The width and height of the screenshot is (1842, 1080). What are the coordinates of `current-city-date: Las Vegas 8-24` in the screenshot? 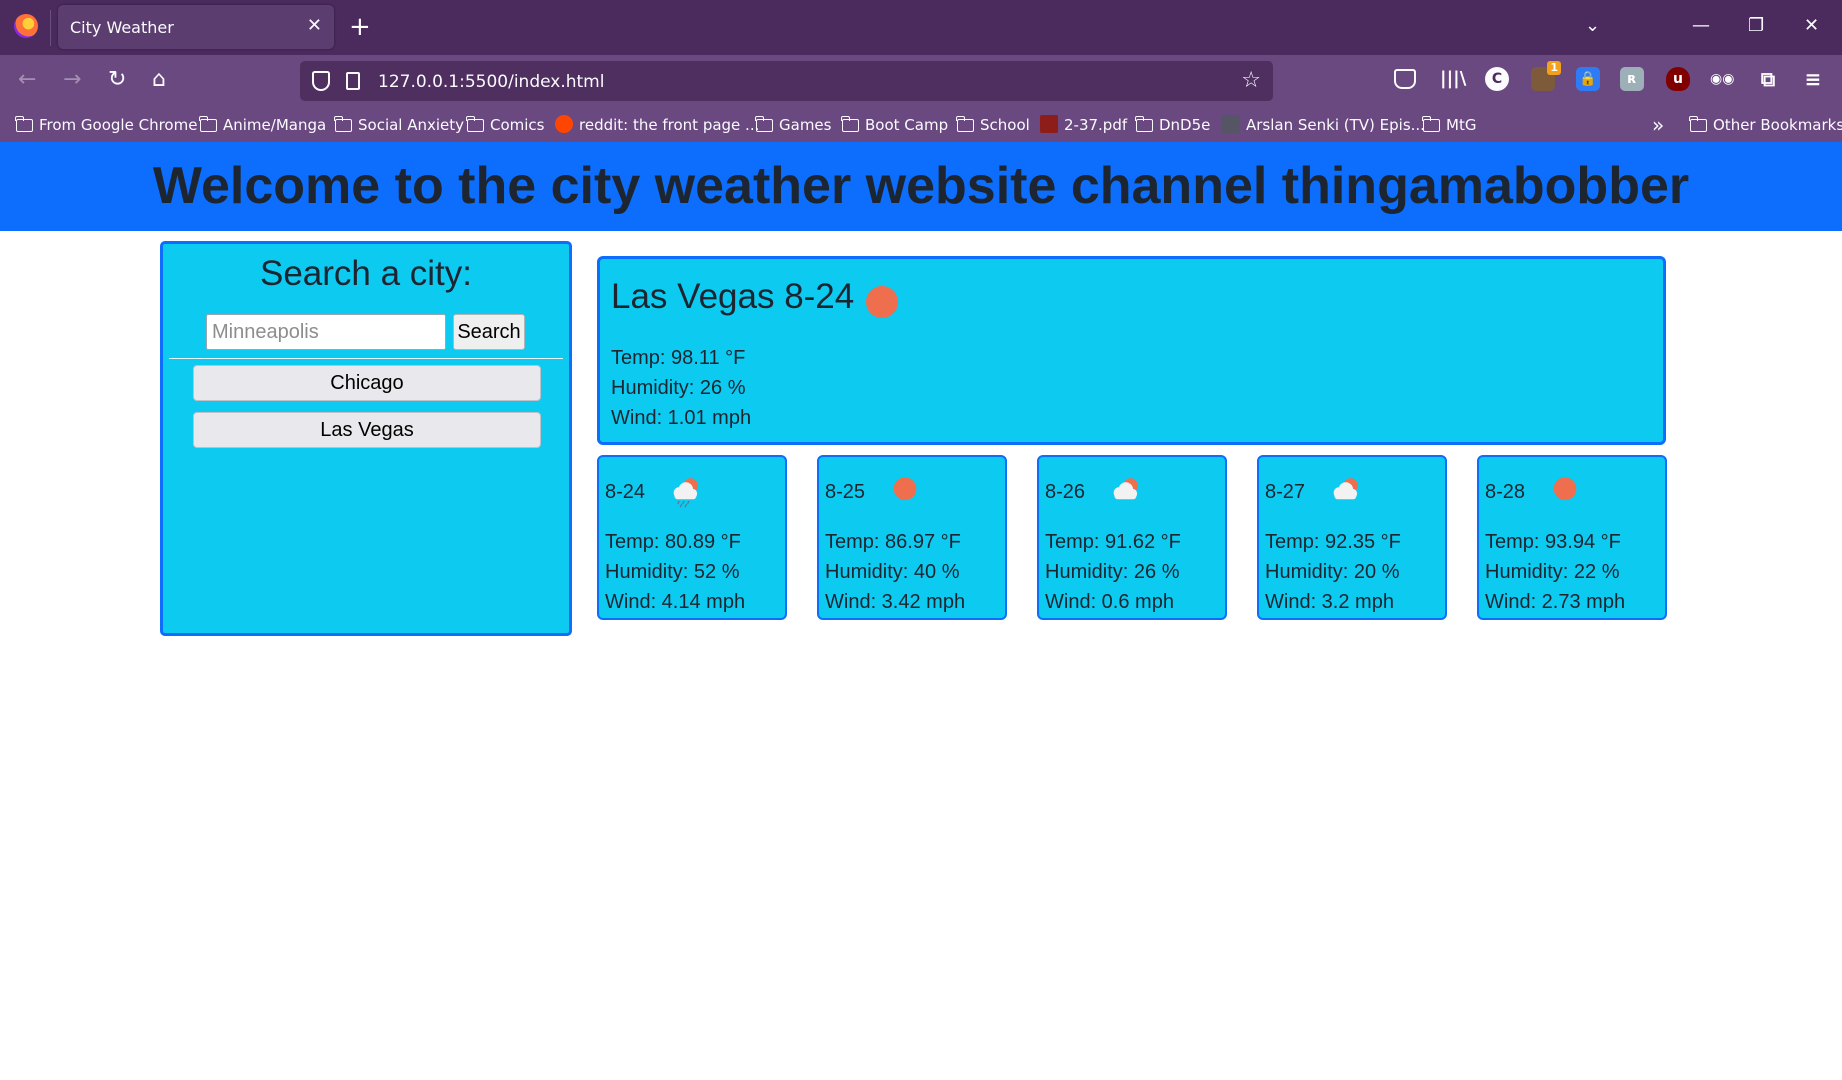 It's located at (733, 296).